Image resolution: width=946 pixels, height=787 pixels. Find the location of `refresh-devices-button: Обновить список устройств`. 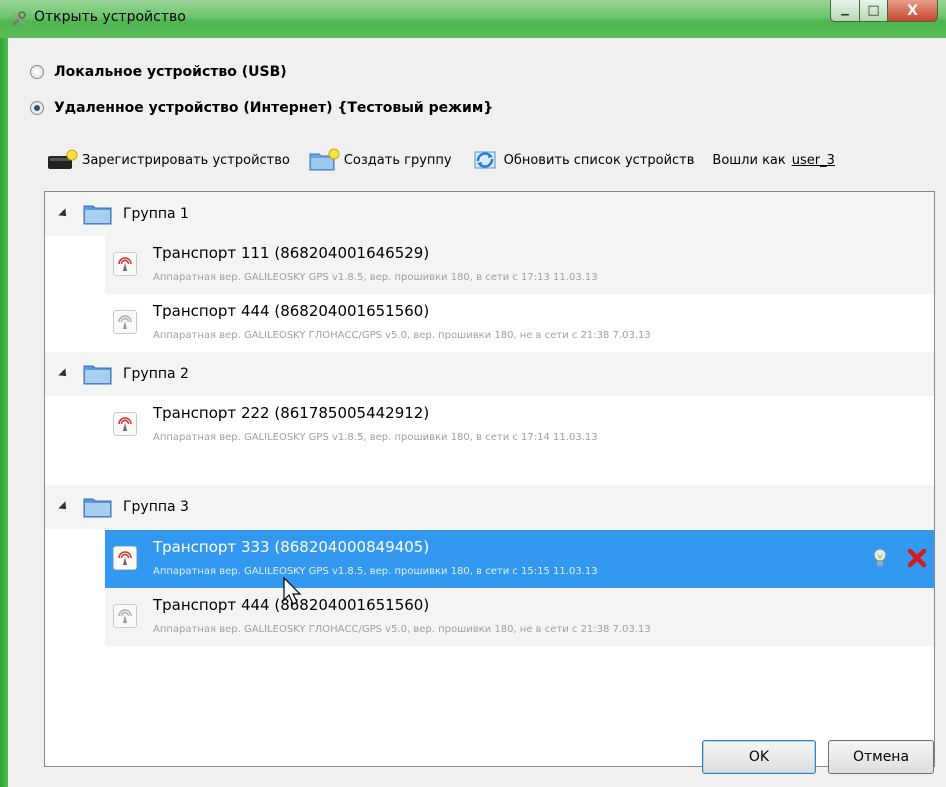

refresh-devices-button: Обновить список устройств is located at coordinates (582, 160).